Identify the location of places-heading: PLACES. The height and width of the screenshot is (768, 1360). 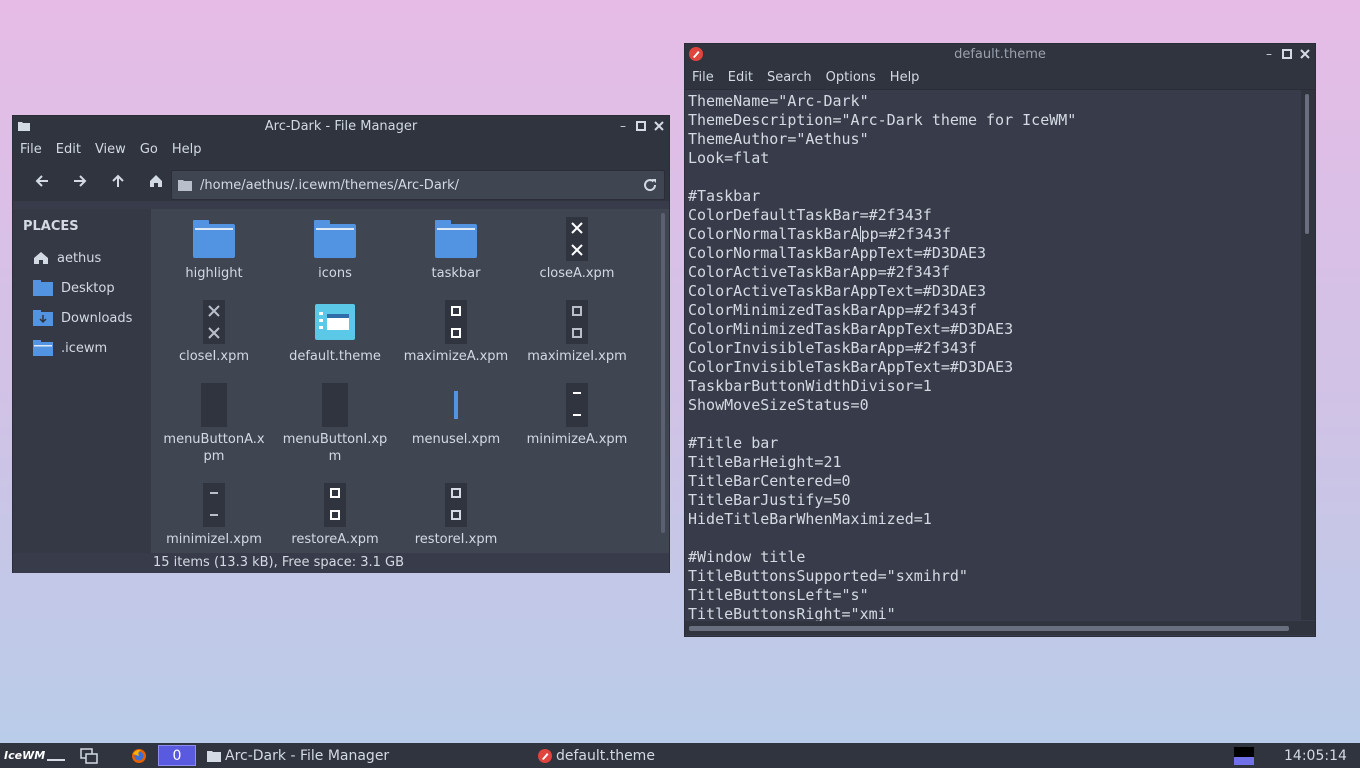
(51, 226).